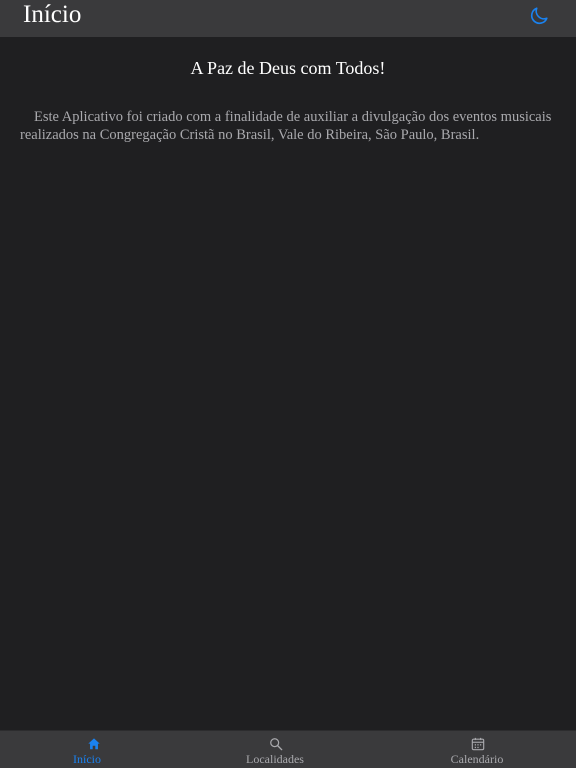 Image resolution: width=576 pixels, height=768 pixels. I want to click on tab-label-localidades: Localidades, so click(275, 759).